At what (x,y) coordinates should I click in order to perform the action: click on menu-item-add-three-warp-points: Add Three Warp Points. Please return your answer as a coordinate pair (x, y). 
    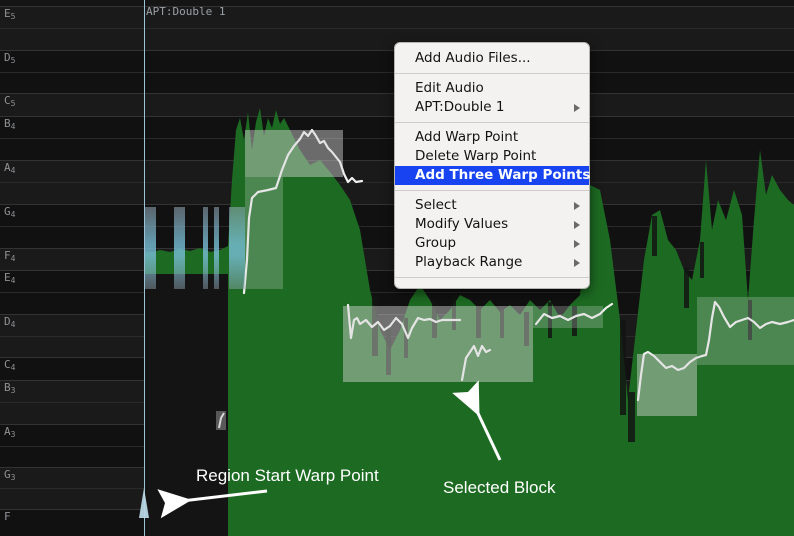
    Looking at the image, I should click on (493, 175).